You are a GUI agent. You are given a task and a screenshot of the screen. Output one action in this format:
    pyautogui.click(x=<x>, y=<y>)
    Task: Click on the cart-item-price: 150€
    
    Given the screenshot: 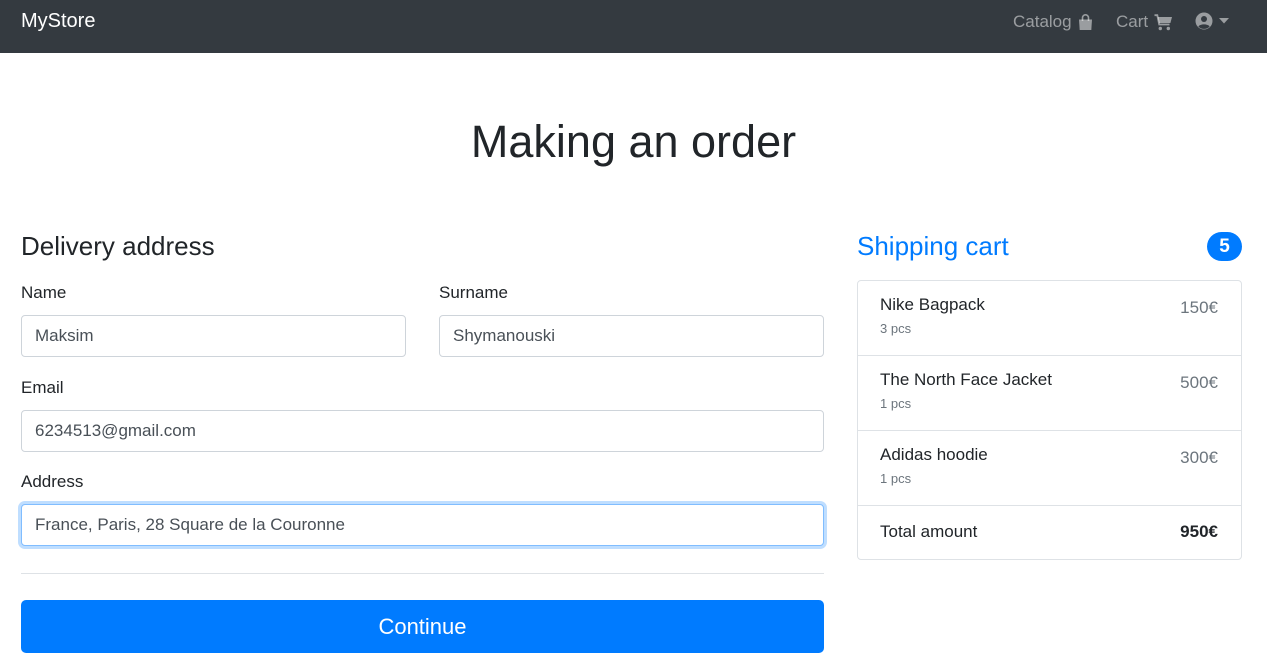 What is the action you would take?
    pyautogui.click(x=1199, y=307)
    